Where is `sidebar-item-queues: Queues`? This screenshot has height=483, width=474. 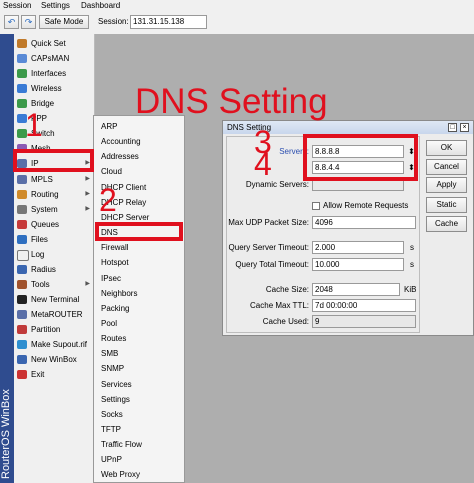
sidebar-item-queues: Queues is located at coordinates (54, 224).